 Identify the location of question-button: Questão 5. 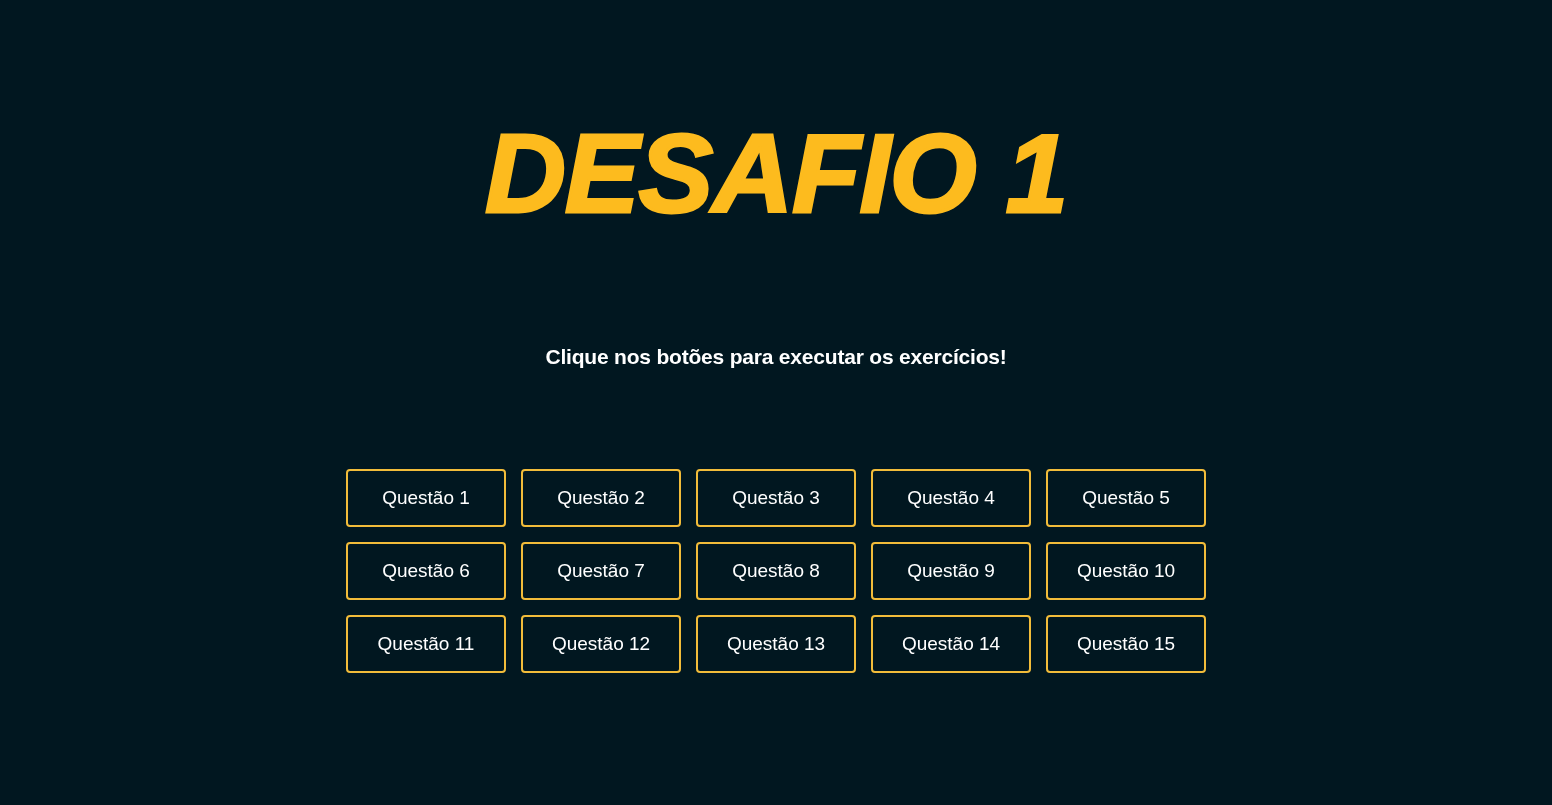
(1126, 498).